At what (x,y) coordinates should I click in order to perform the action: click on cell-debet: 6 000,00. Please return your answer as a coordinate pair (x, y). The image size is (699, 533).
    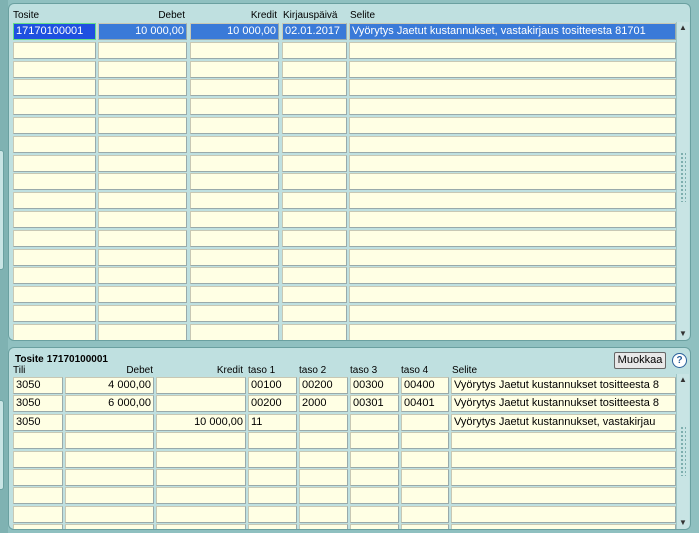
    Looking at the image, I should click on (109, 404).